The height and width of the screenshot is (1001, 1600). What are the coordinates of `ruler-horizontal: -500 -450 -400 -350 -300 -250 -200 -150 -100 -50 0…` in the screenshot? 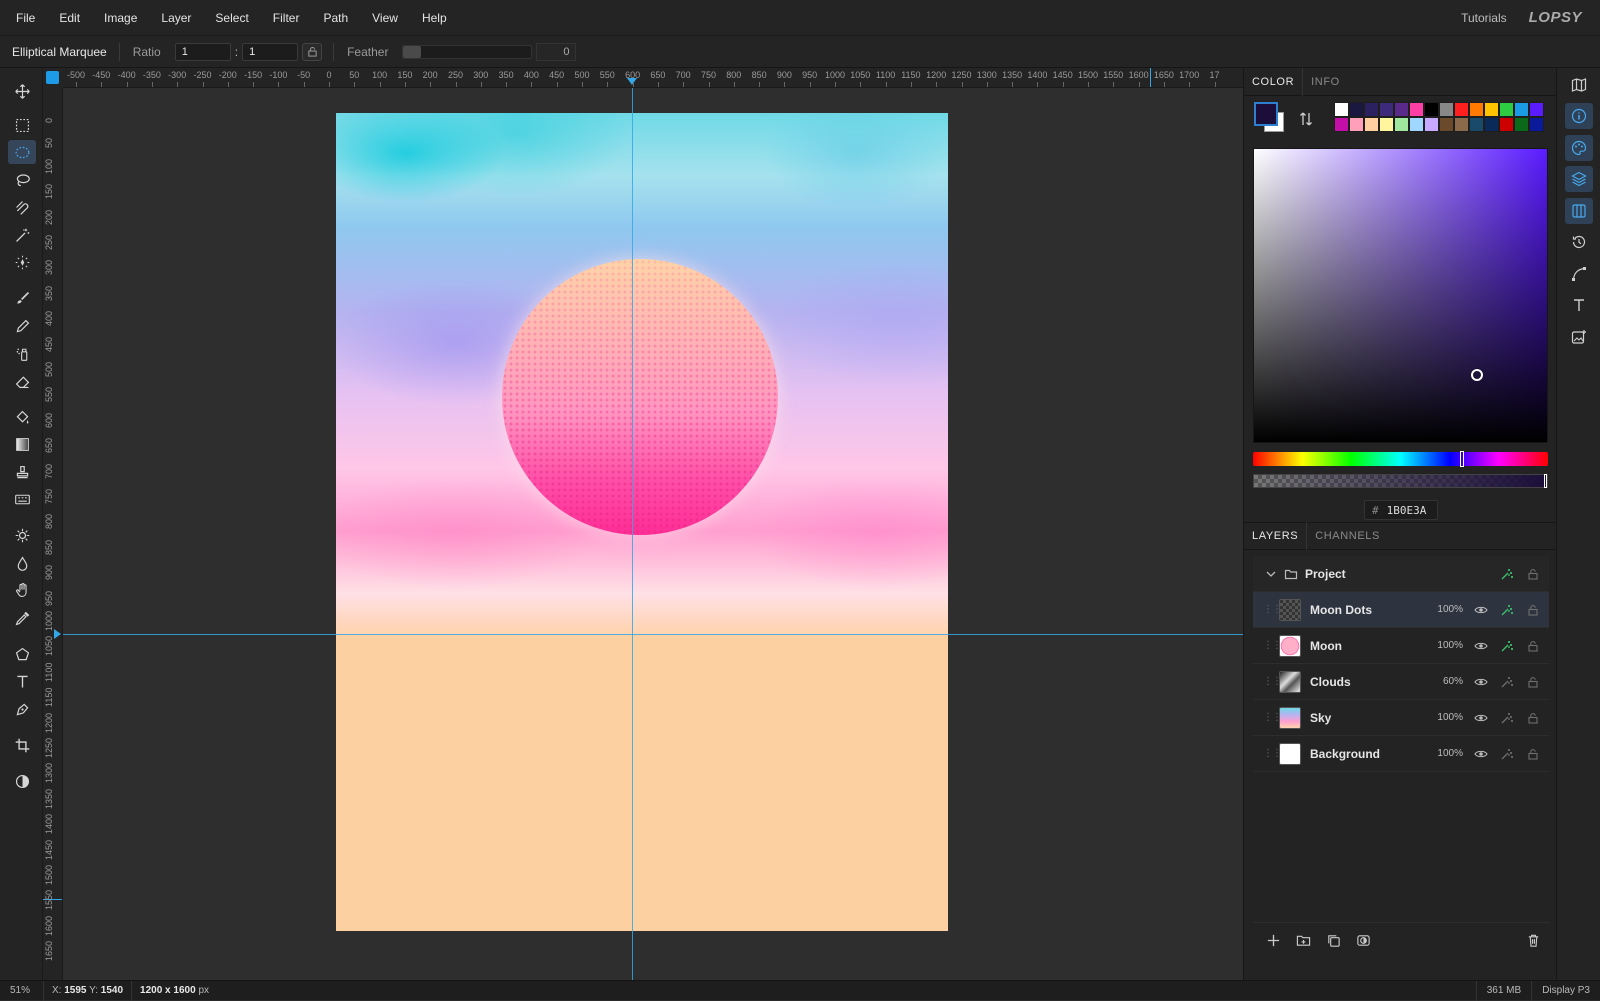 It's located at (653, 78).